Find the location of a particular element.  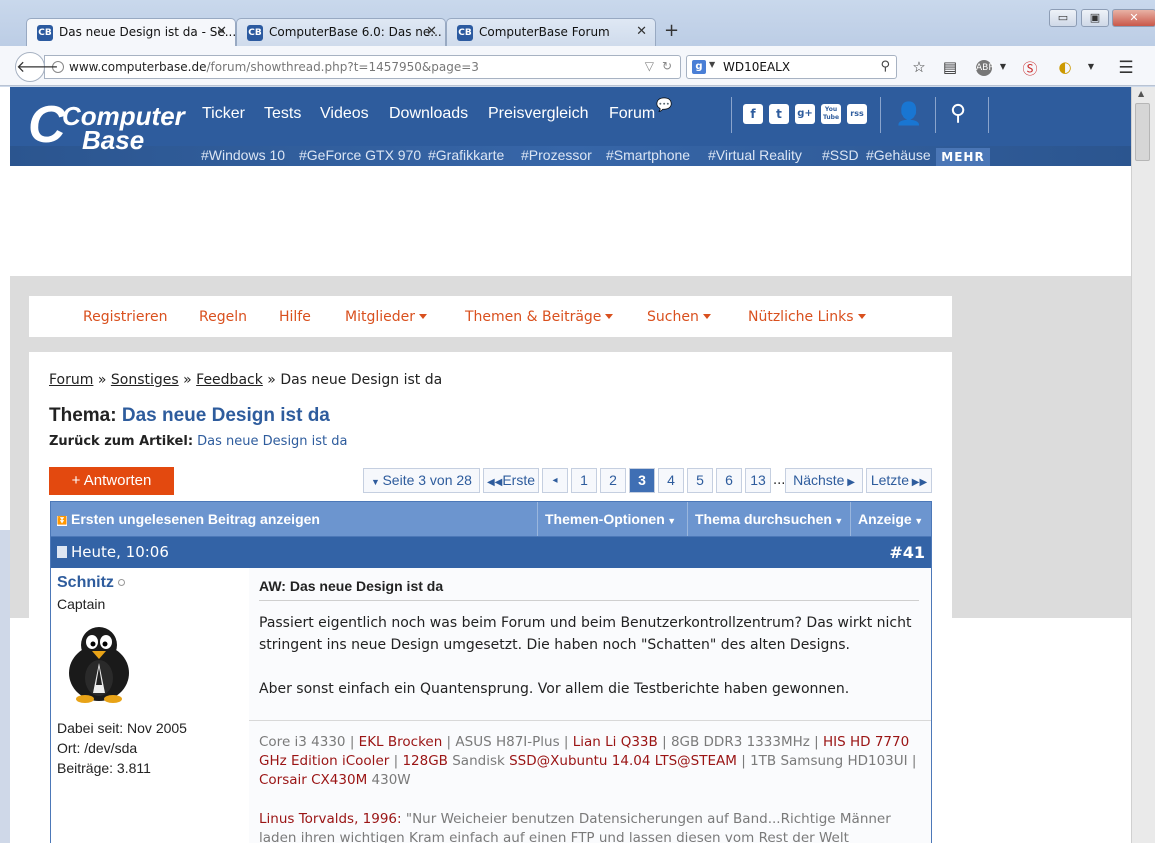

nav-forum: Forum is located at coordinates (632, 114).